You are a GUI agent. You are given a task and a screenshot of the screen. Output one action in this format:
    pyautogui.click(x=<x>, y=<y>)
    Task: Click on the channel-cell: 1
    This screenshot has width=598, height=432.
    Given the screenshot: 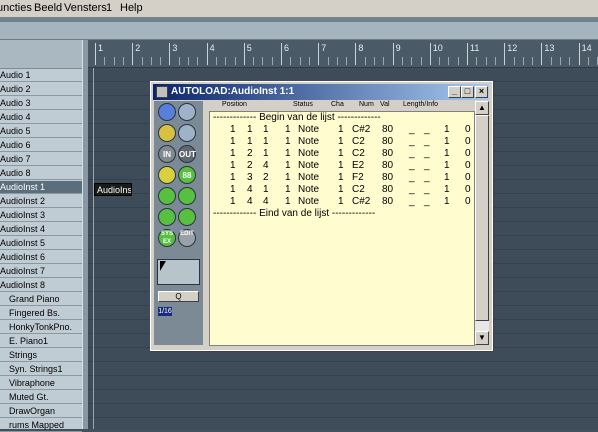 What is the action you would take?
    pyautogui.click(x=341, y=129)
    